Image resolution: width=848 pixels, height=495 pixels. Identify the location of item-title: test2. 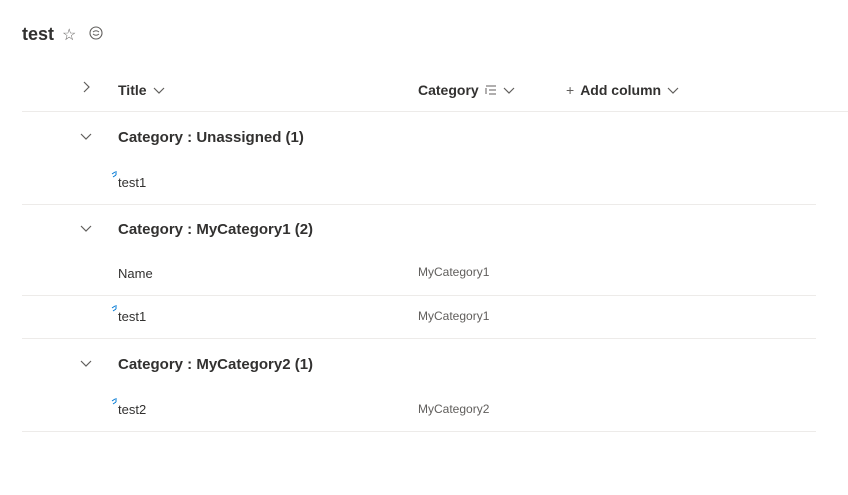
(132, 409).